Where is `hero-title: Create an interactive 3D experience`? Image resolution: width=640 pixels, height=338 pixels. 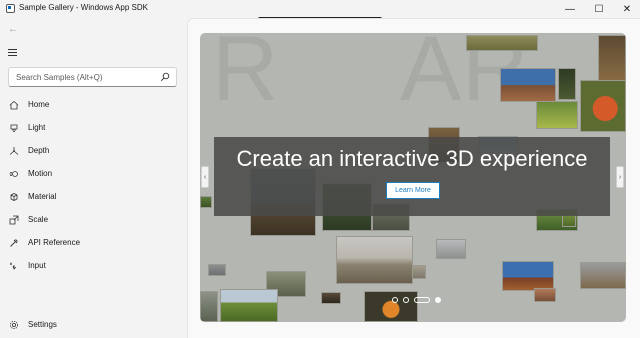 hero-title: Create an interactive 3D experience is located at coordinates (412, 158).